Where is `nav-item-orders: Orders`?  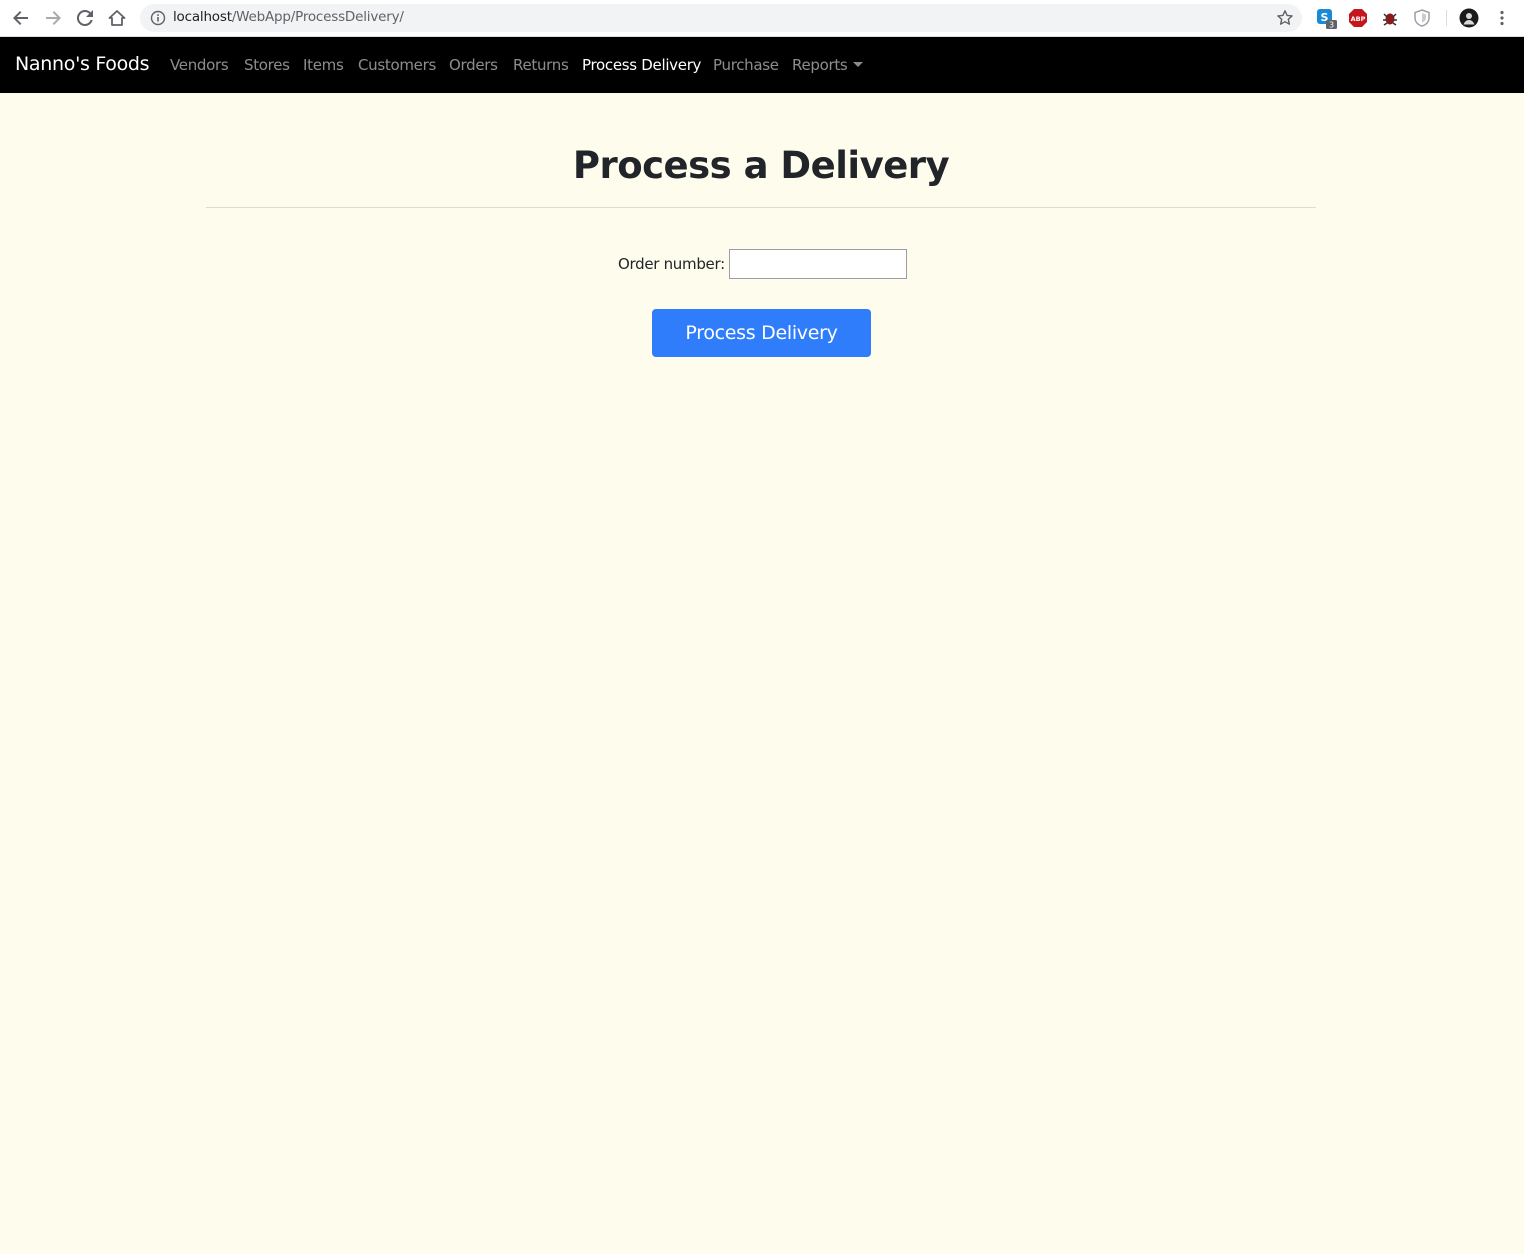
nav-item-orders: Orders is located at coordinates (473, 65).